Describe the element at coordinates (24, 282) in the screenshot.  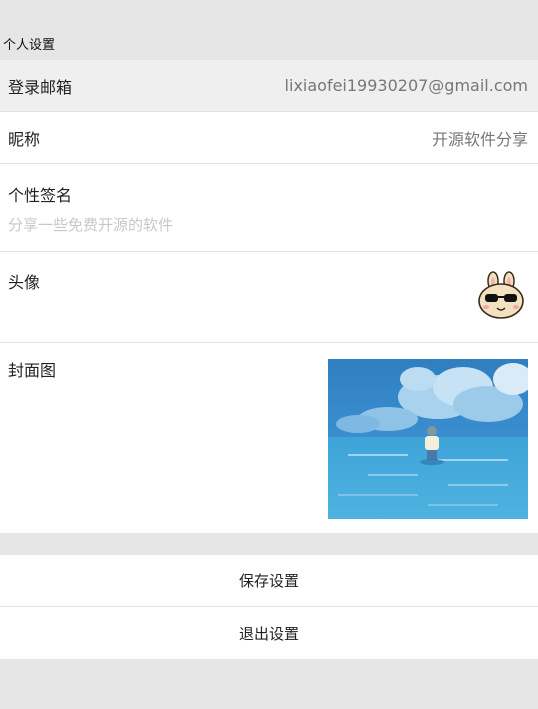
I see `avatar-label: 头像` at that location.